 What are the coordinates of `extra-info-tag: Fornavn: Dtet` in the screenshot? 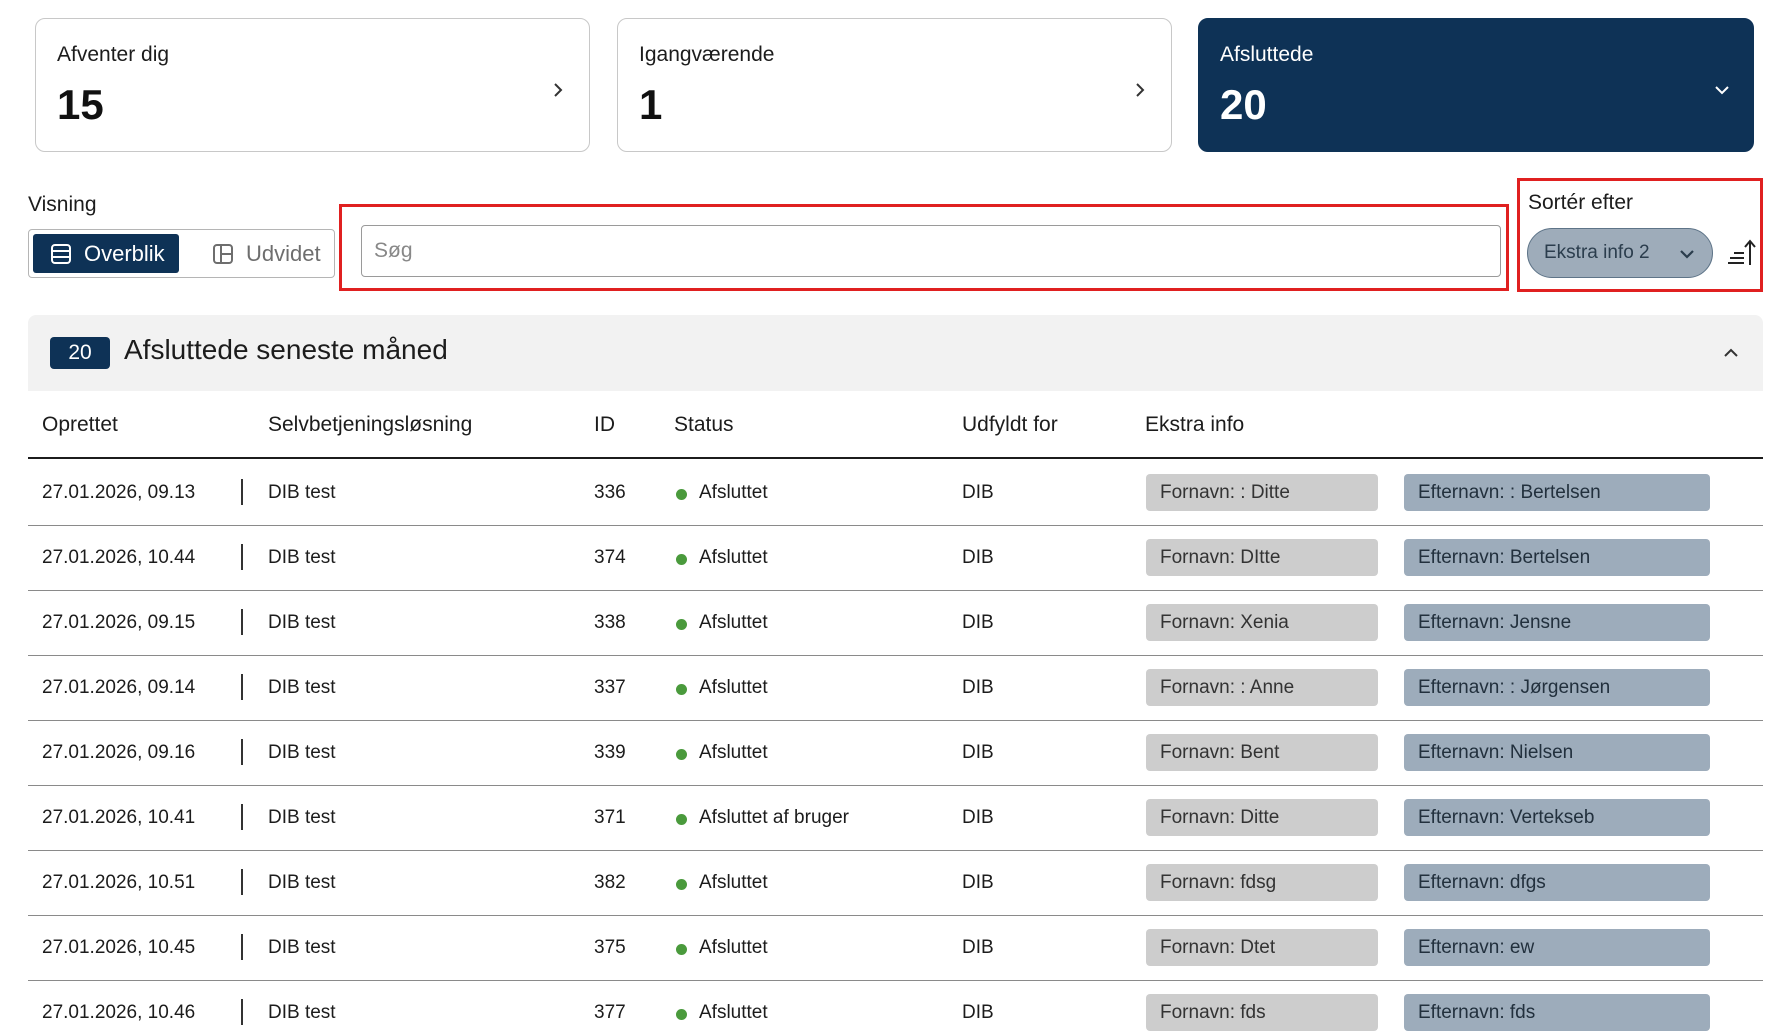 It's located at (1262, 947).